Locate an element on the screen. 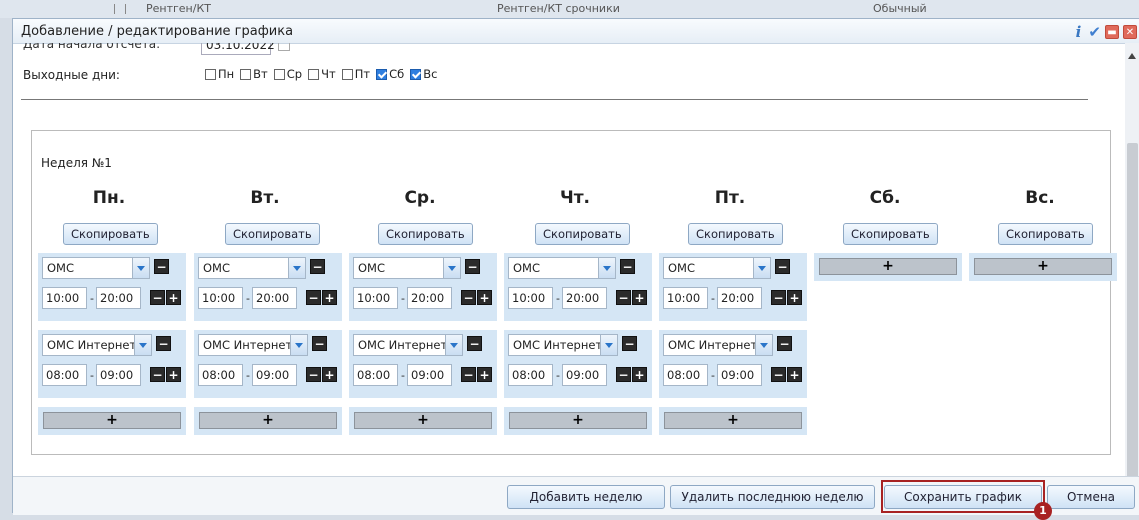 The height and width of the screenshot is (520, 1139). scrollbar is located at coordinates (1132, 263).